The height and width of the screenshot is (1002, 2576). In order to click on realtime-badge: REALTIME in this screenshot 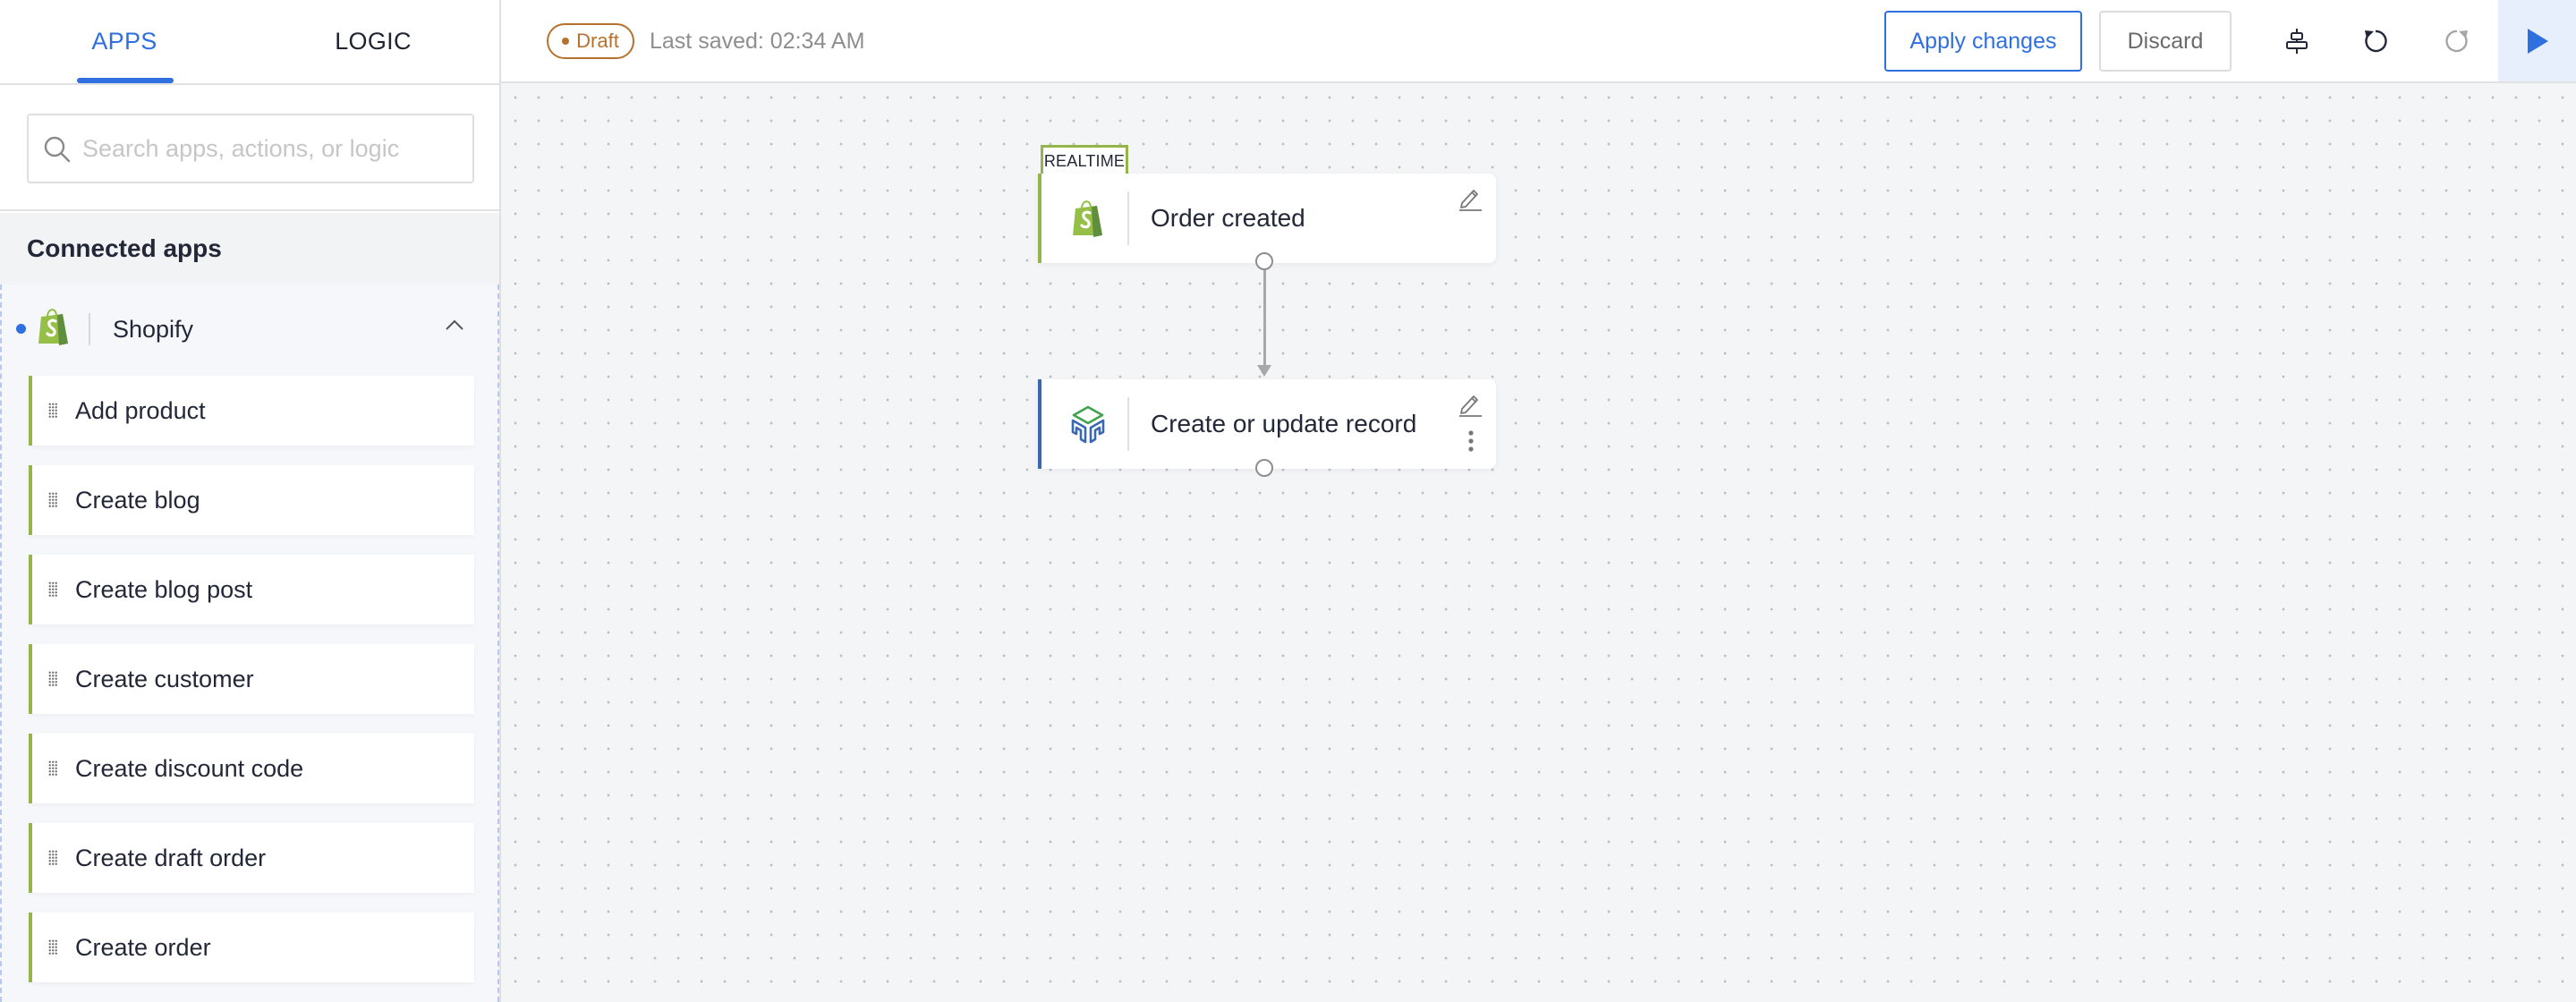, I will do `click(1084, 160)`.